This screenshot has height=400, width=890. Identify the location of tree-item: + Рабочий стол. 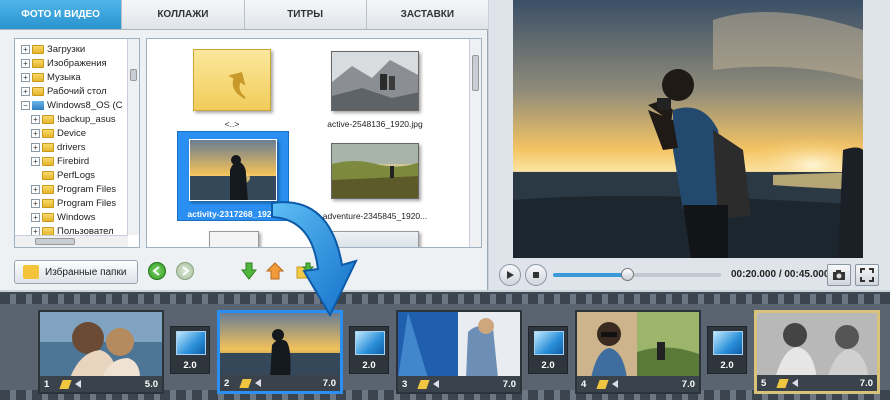
(64, 91).